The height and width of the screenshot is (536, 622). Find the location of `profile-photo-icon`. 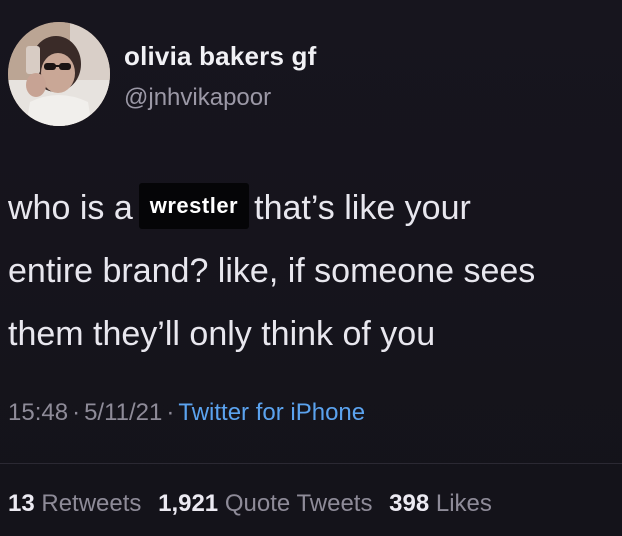

profile-photo-icon is located at coordinates (59, 74).